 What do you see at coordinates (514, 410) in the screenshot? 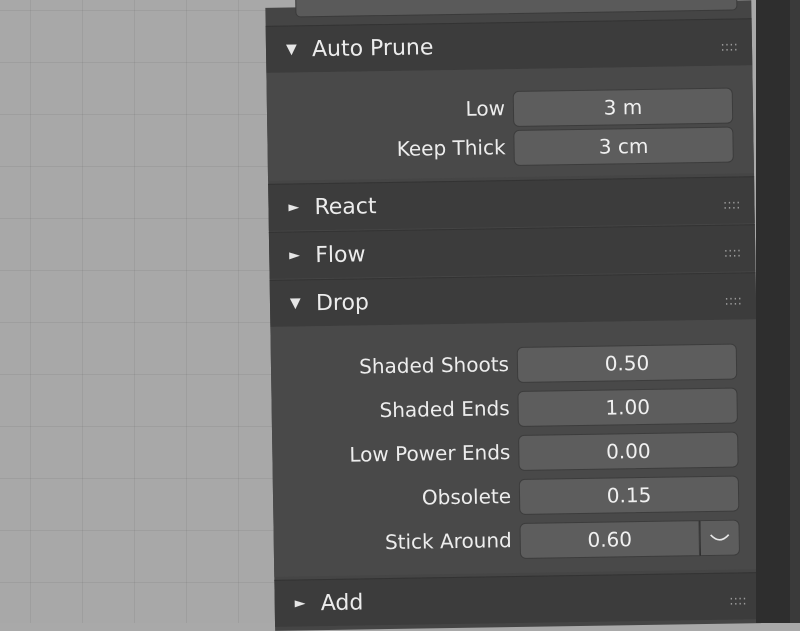
I see `field-row-shaded-ends: Shaded Ends 1.00` at bounding box center [514, 410].